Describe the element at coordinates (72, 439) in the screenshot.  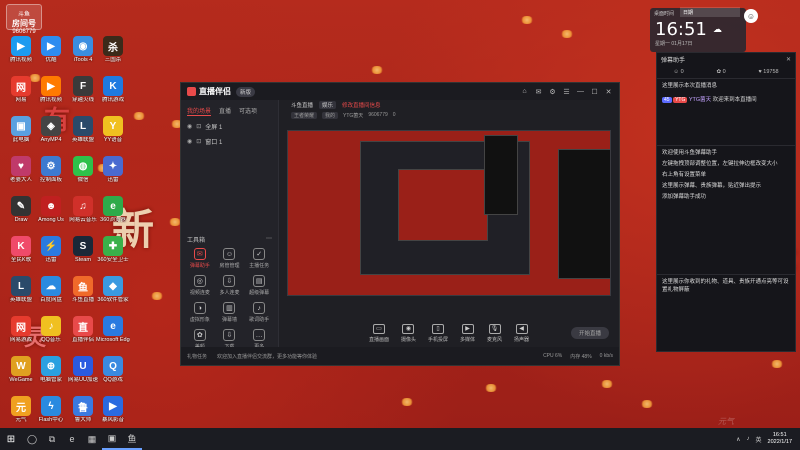
I see `edge-icon: e` at that location.